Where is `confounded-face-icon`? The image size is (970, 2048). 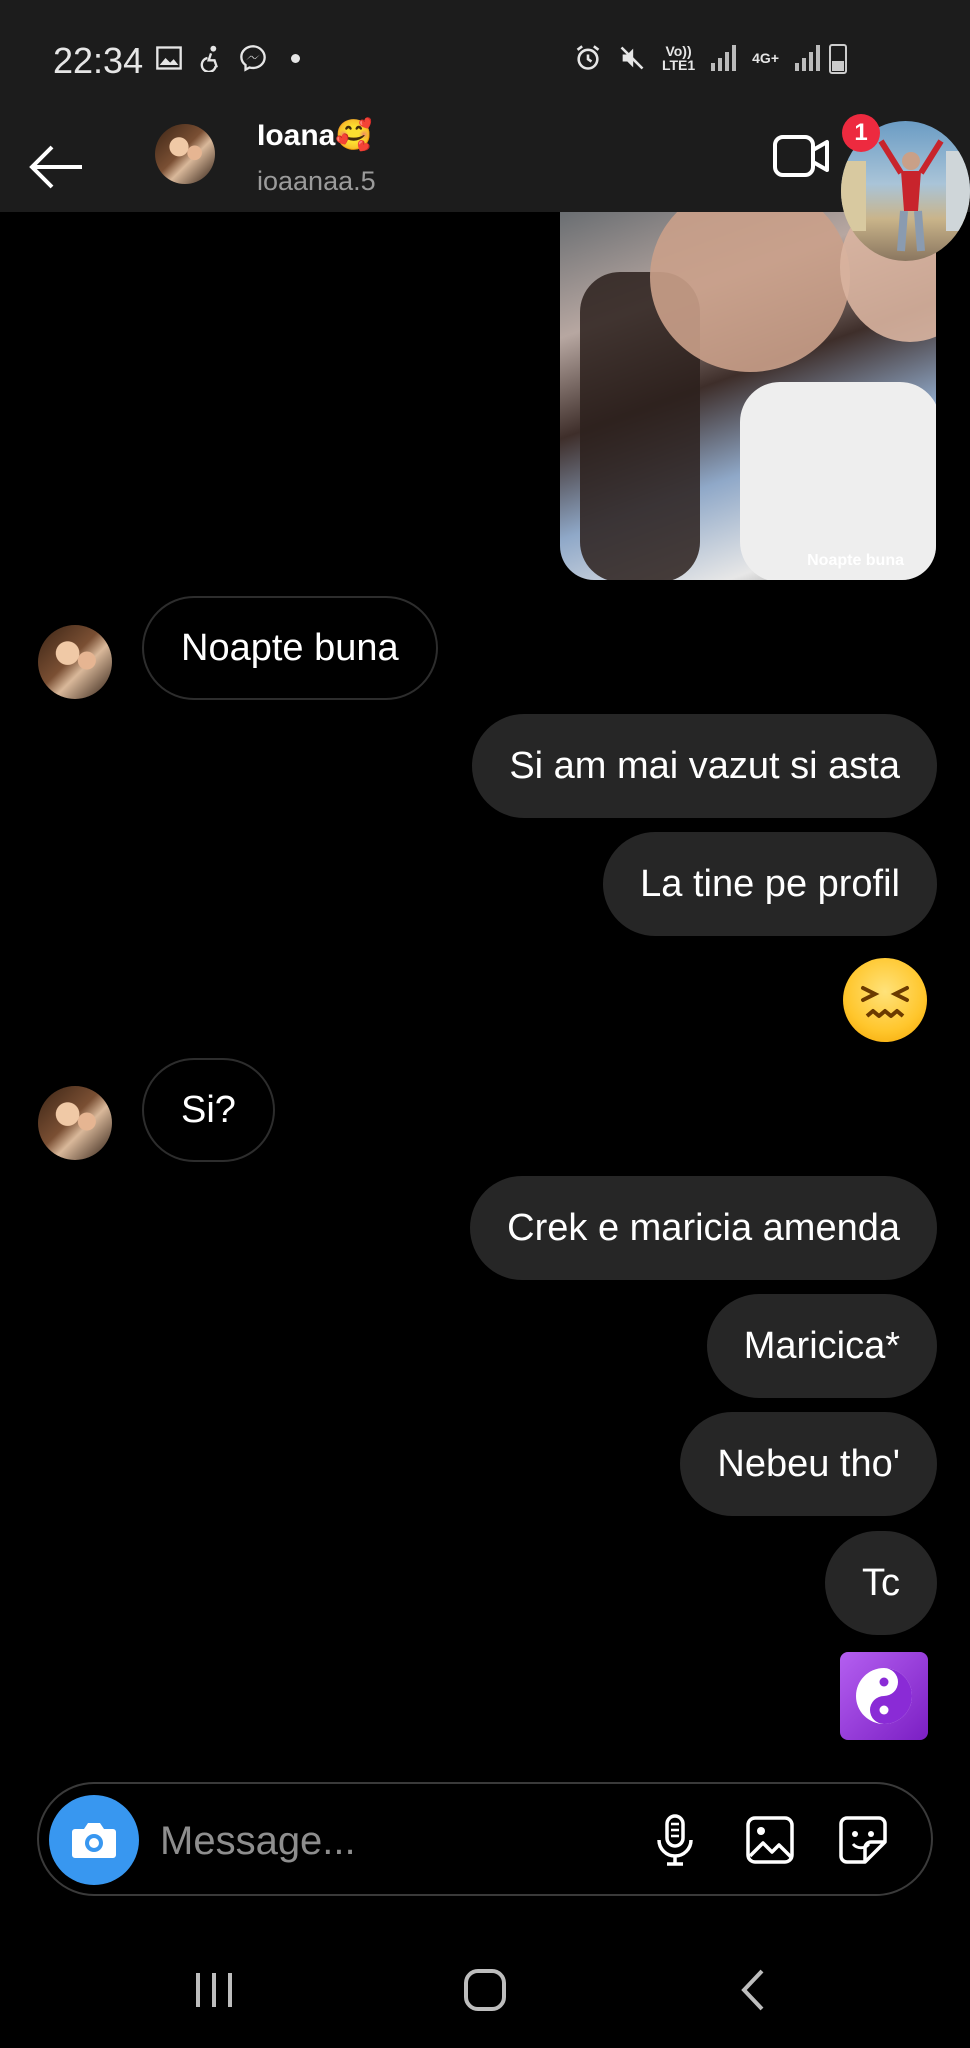
confounded-face-icon is located at coordinates (885, 1002).